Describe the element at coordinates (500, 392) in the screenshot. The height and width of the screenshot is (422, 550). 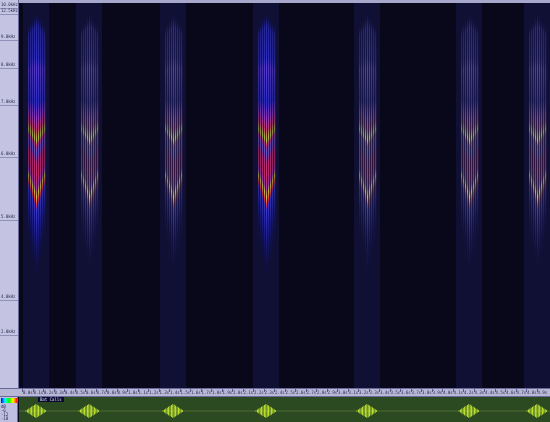
I see `time-tick-label: 4.5s` at that location.